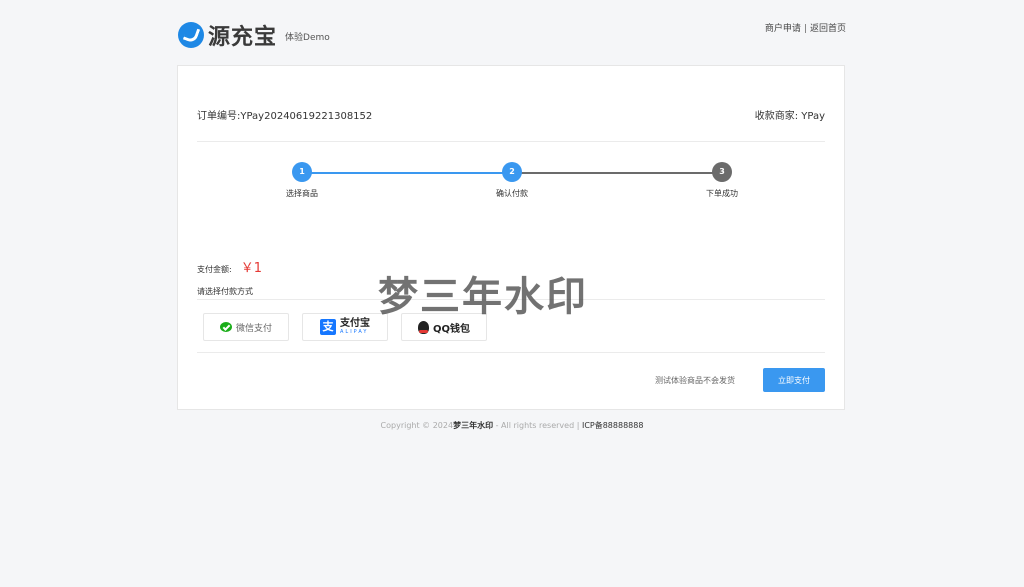 The width and height of the screenshot is (1024, 587). Describe the element at coordinates (417, 425) in the screenshot. I see `copyright-prefix: Copyright © 2024` at that location.